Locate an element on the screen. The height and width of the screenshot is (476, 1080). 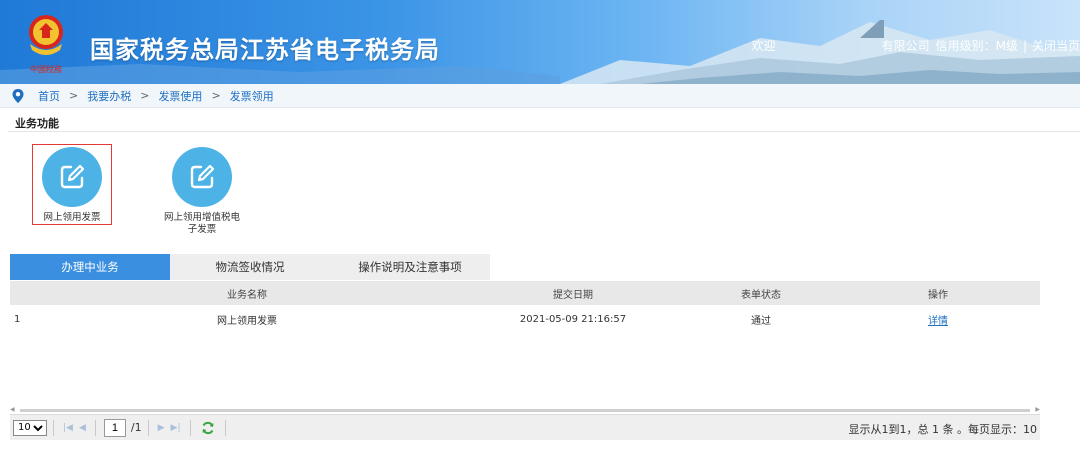
tile-label: 网上领用发票 is located at coordinates (72, 217).